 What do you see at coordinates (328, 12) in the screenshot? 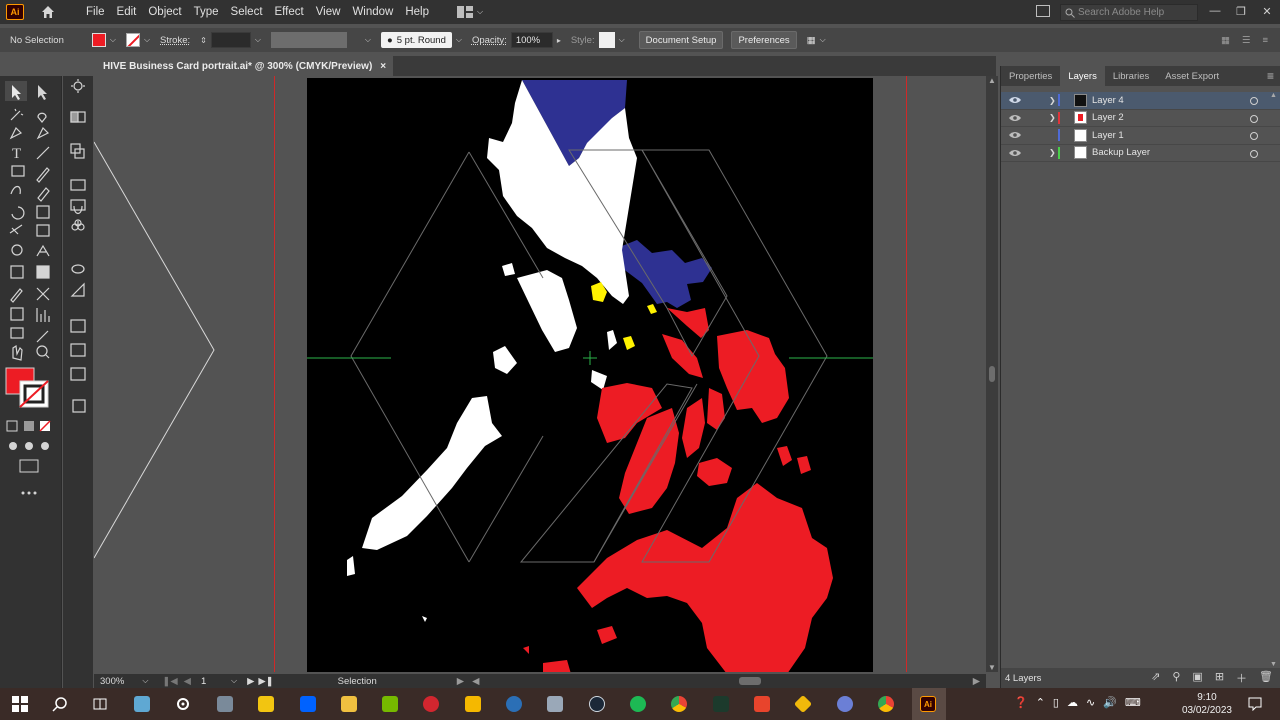
I see `menu-view: View` at bounding box center [328, 12].